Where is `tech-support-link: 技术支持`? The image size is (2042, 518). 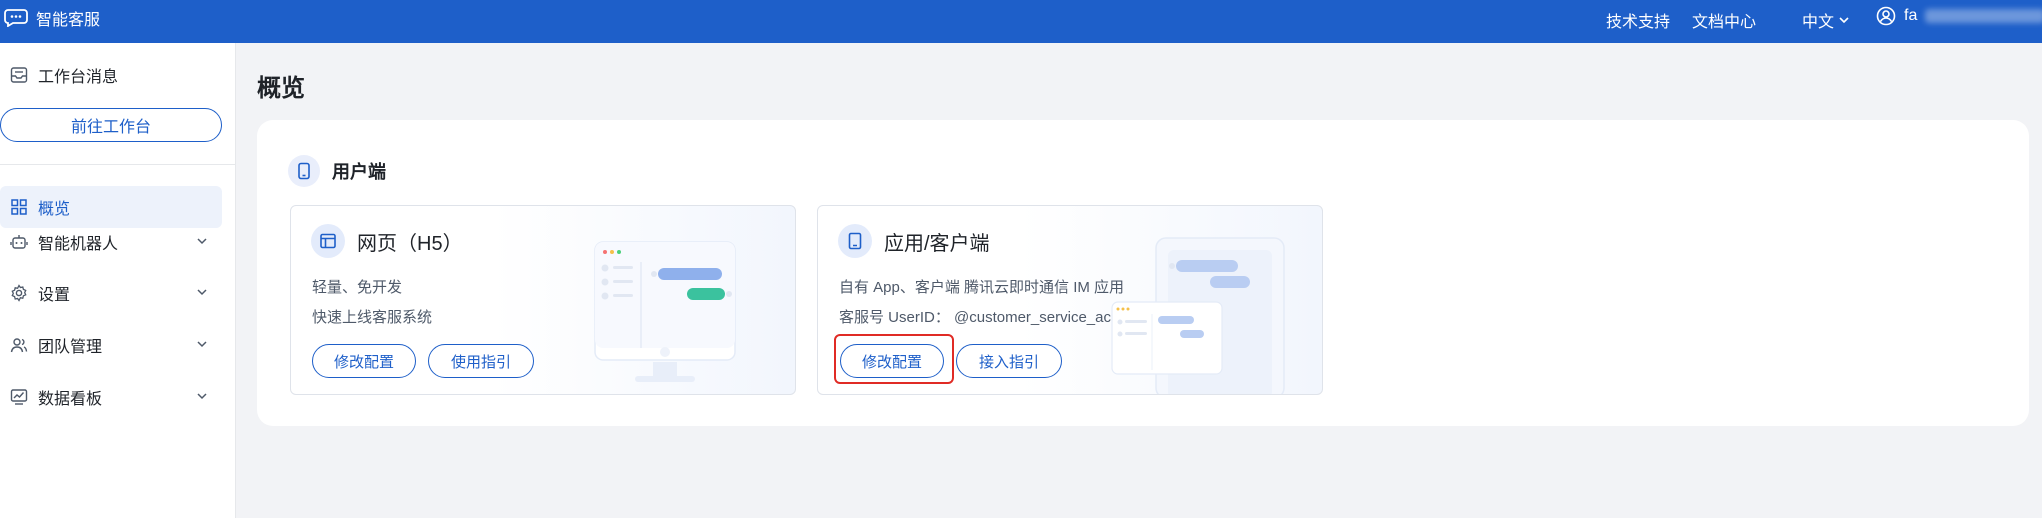 tech-support-link: 技术支持 is located at coordinates (1638, 20).